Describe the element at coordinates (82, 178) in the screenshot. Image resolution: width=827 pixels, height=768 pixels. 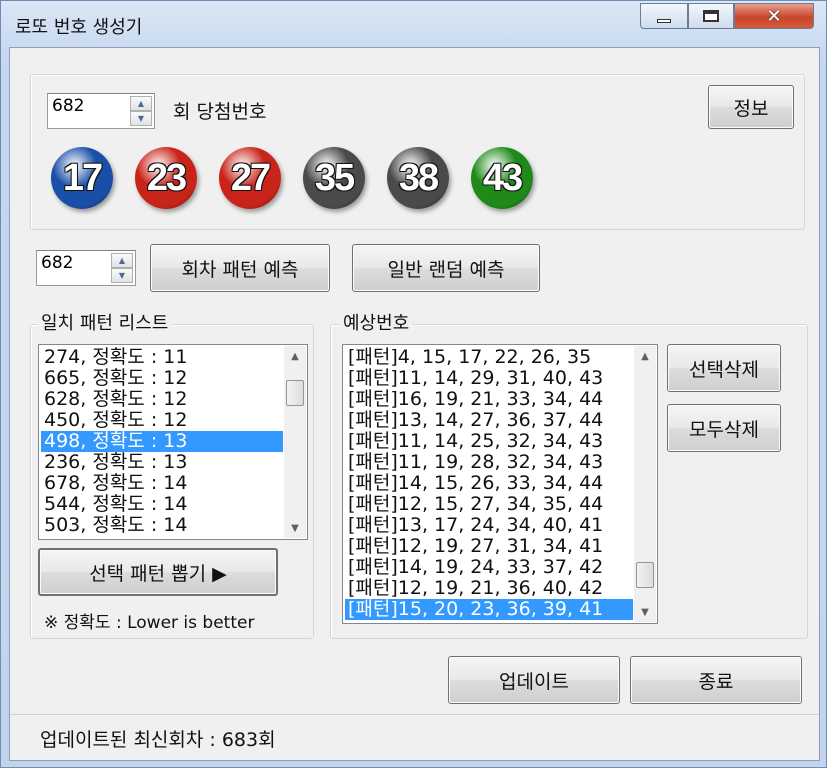
I see `lotto-ball: 17` at that location.